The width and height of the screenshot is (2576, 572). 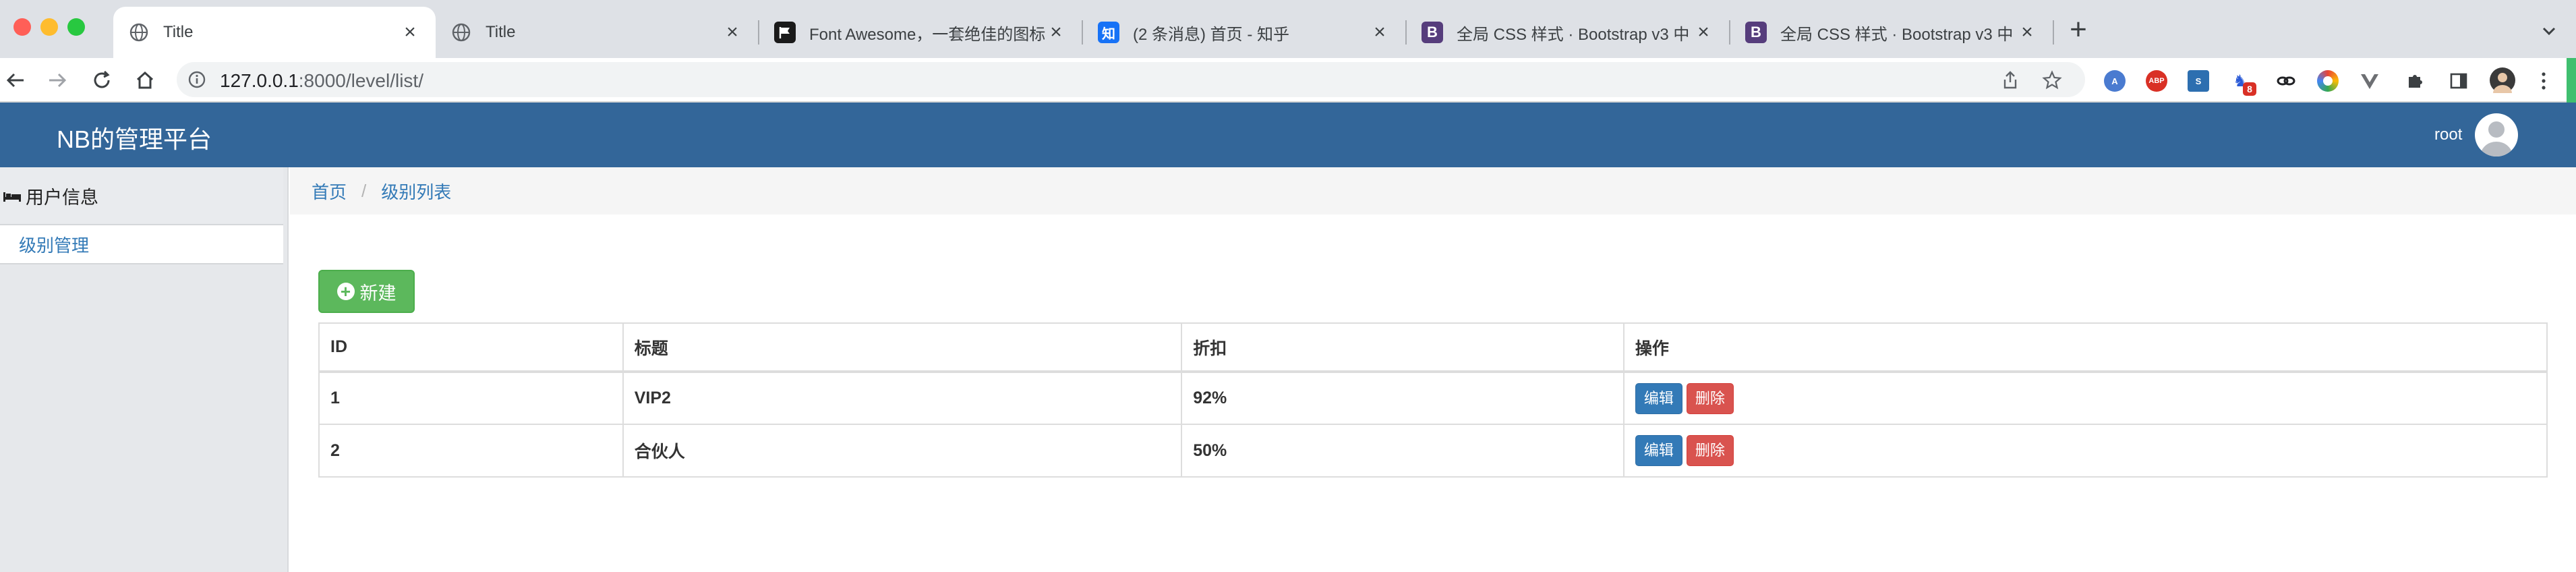 I want to click on share-icon, so click(x=2010, y=80).